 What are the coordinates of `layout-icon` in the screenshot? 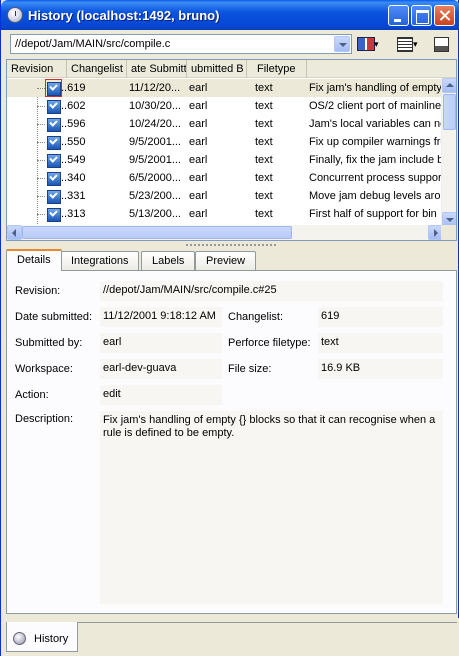 It's located at (441, 44).